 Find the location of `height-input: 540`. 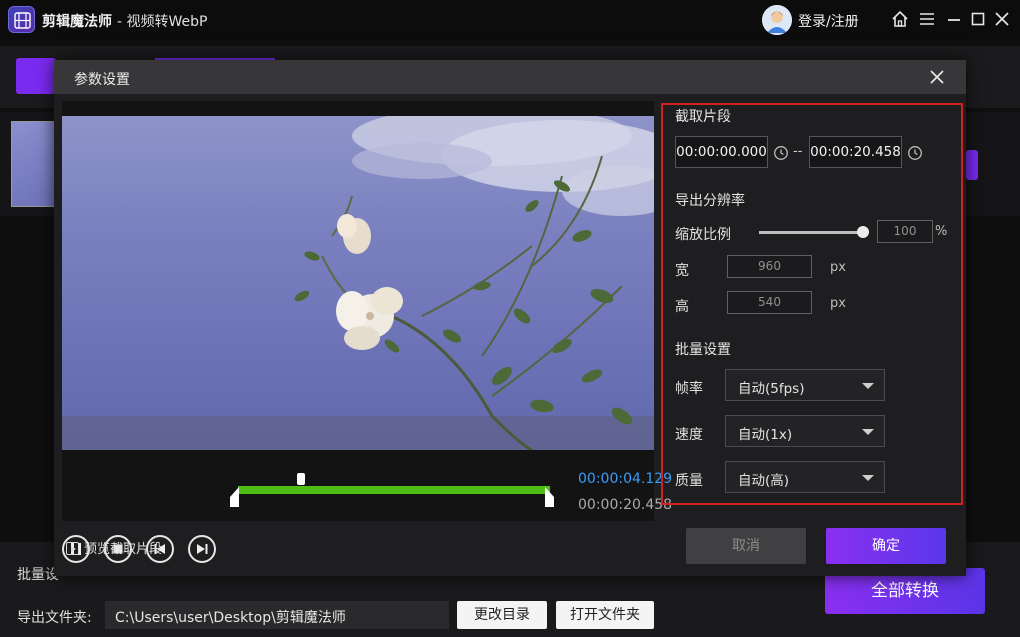

height-input: 540 is located at coordinates (769, 302).